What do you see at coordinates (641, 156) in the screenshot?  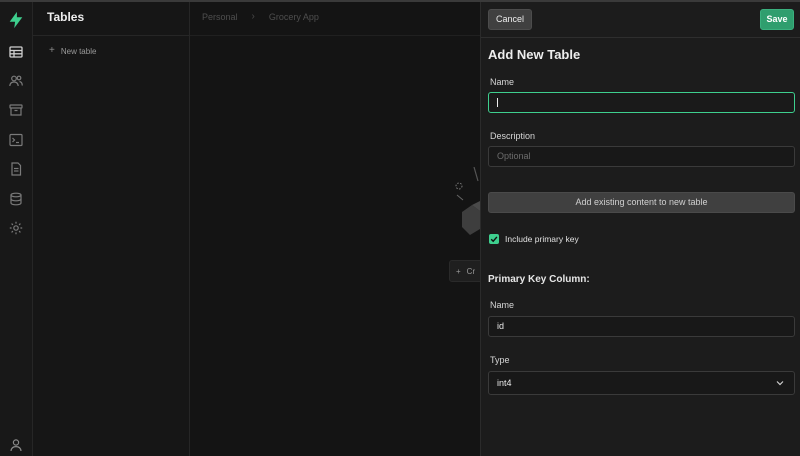 I see `description-input: Optional` at bounding box center [641, 156].